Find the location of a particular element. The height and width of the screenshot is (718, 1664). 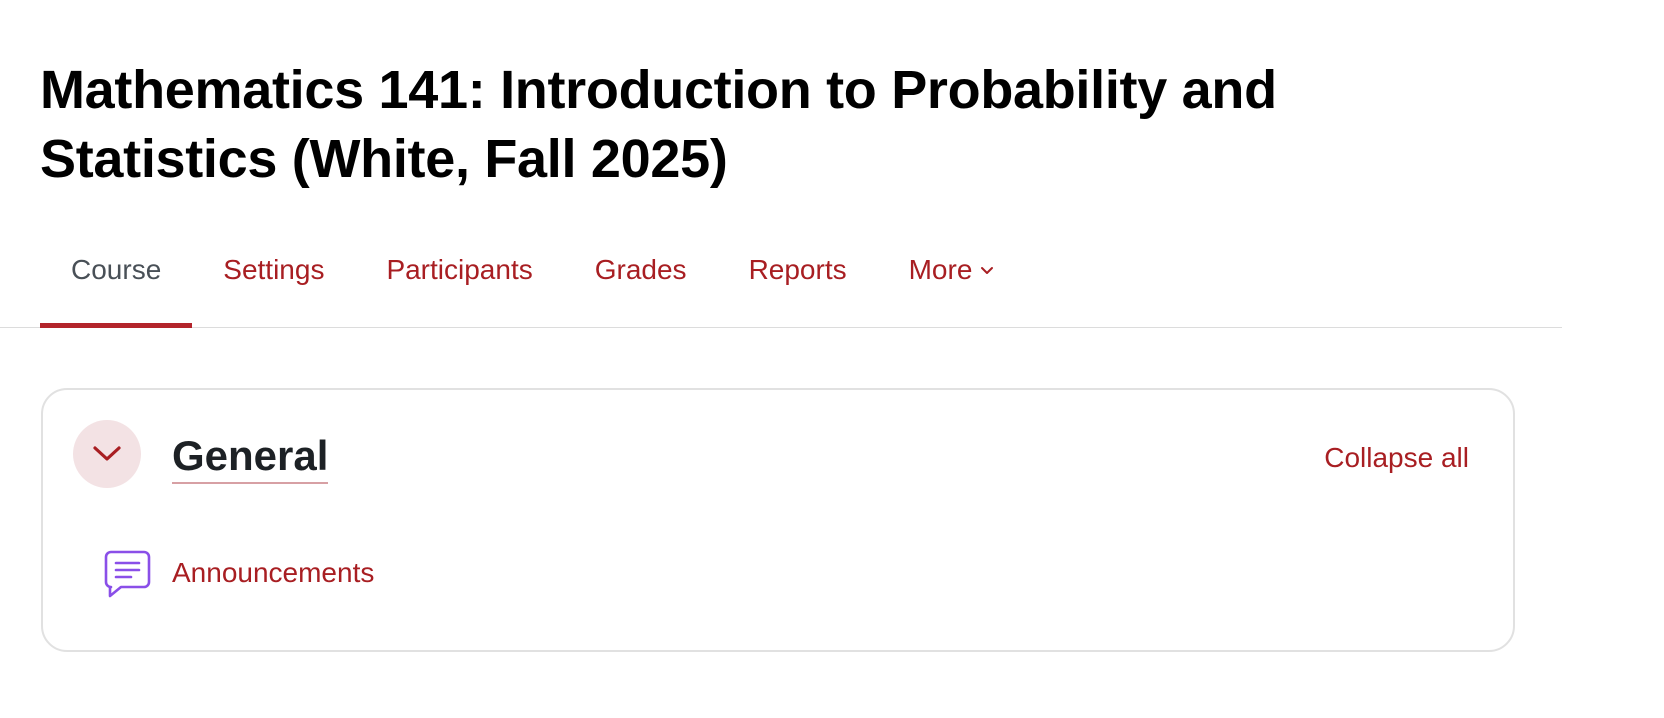

activity-name: Announcements is located at coordinates (273, 572).